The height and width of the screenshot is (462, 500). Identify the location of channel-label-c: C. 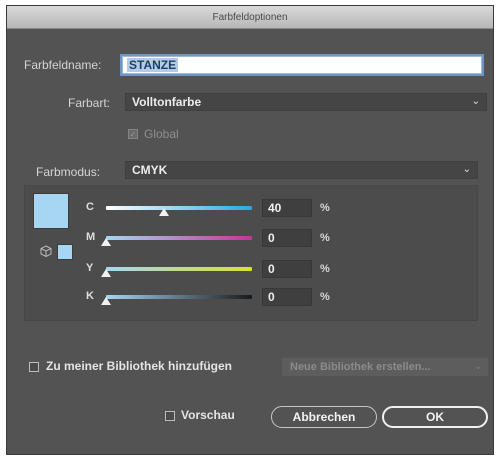
(90, 207).